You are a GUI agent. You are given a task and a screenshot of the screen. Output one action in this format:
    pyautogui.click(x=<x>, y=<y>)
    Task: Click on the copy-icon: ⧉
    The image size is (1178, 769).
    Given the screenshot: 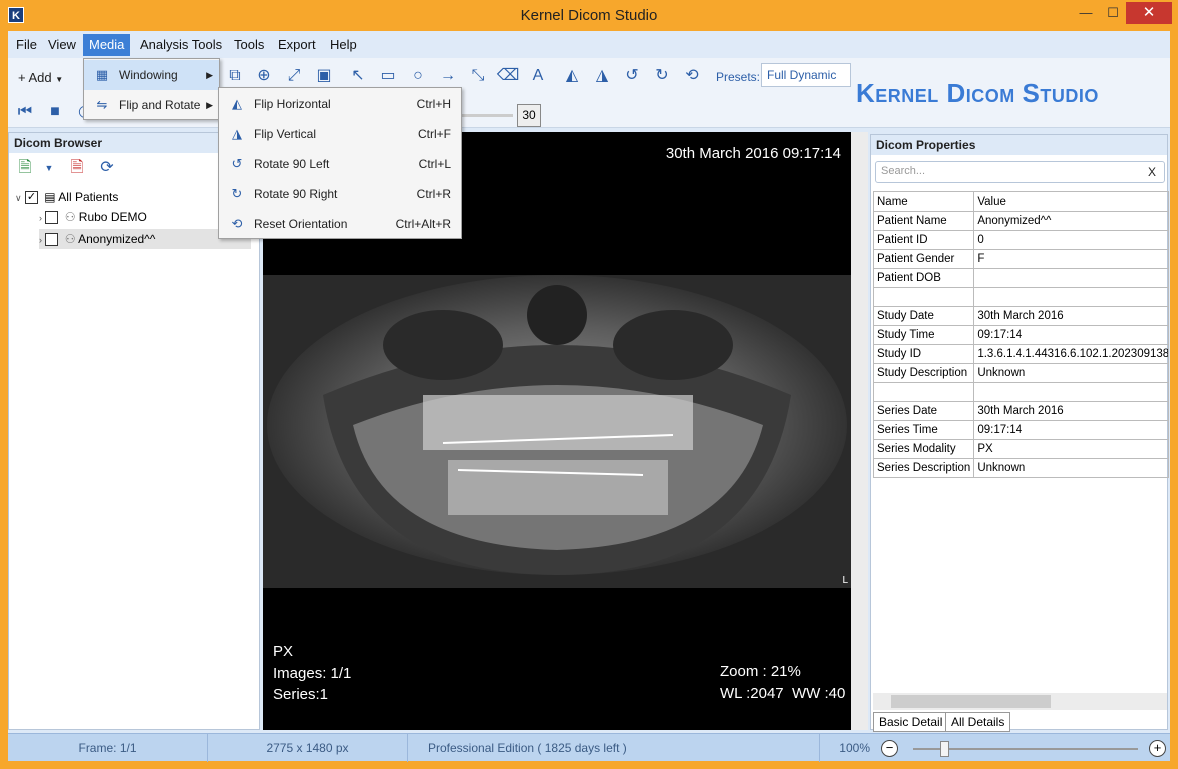 What is the action you would take?
    pyautogui.click(x=235, y=76)
    